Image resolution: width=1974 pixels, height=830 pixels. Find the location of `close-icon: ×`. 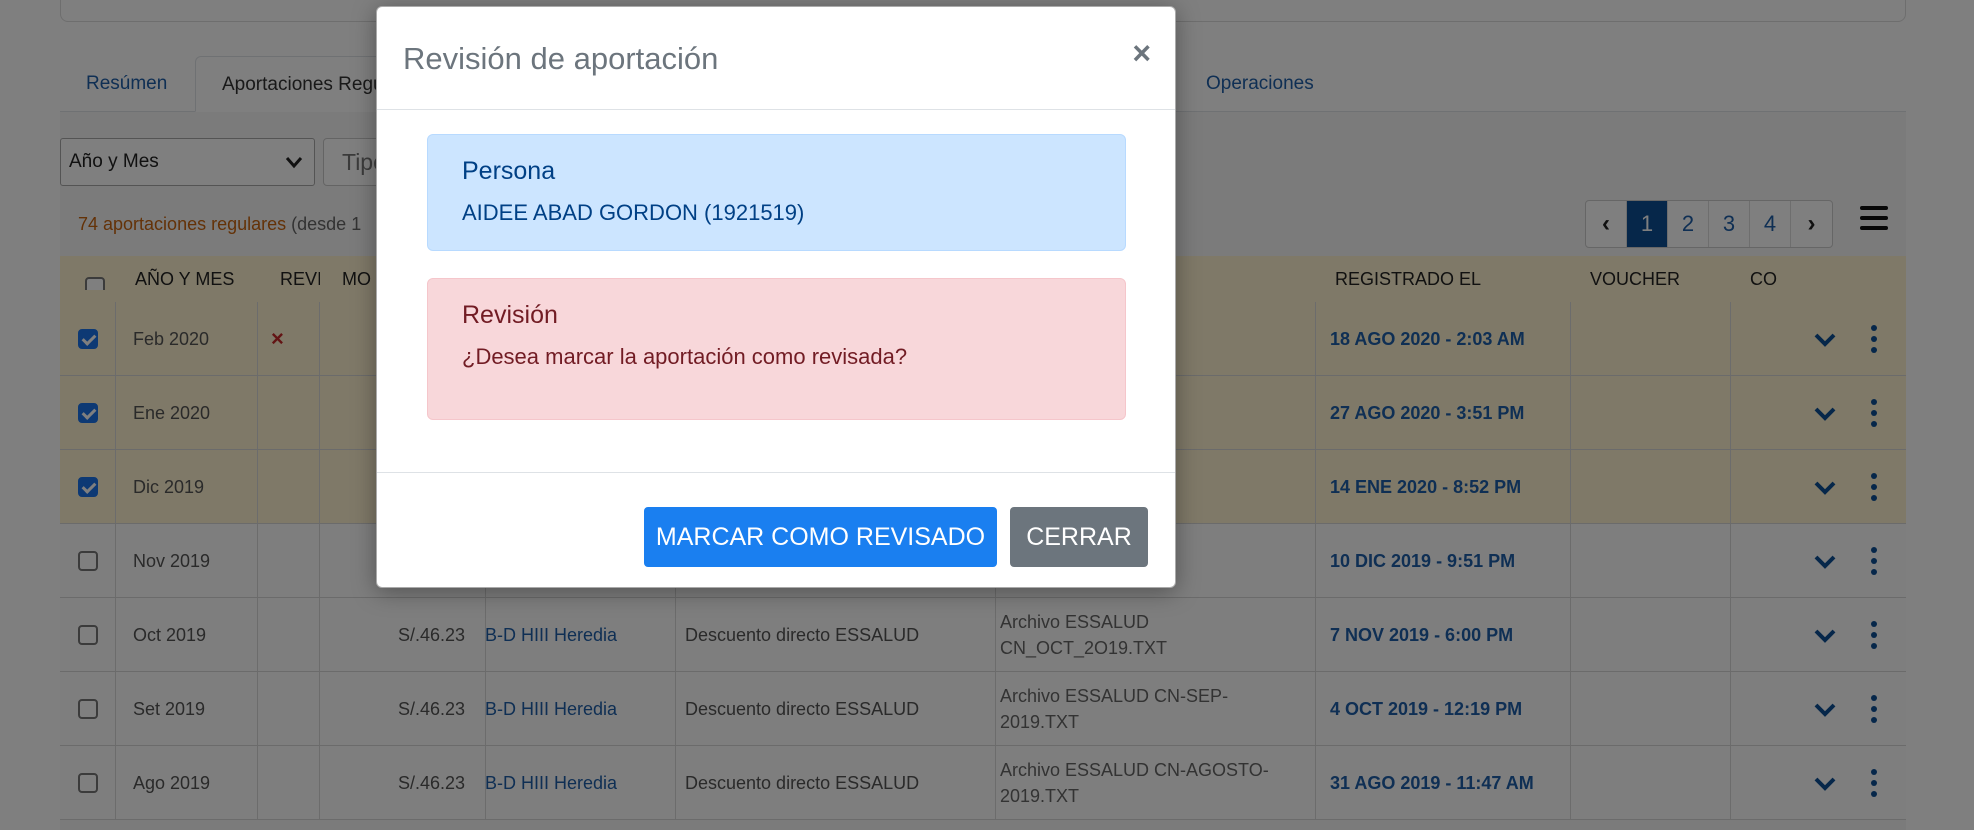

close-icon: × is located at coordinates (1141, 53).